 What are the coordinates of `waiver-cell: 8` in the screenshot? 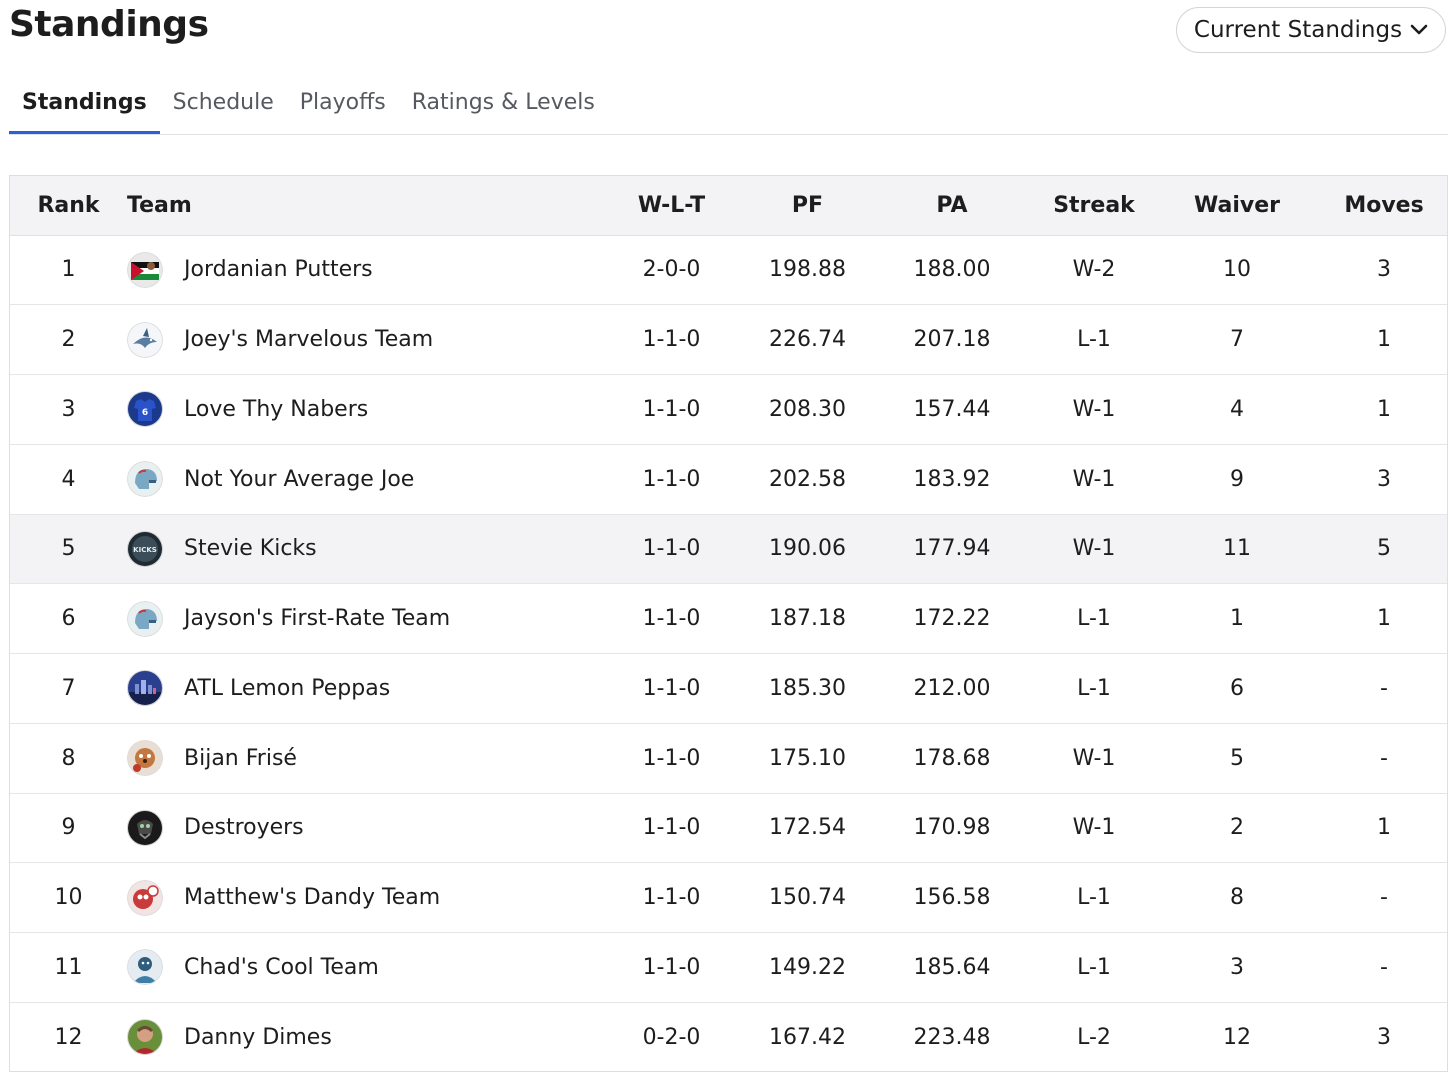 It's located at (1237, 897).